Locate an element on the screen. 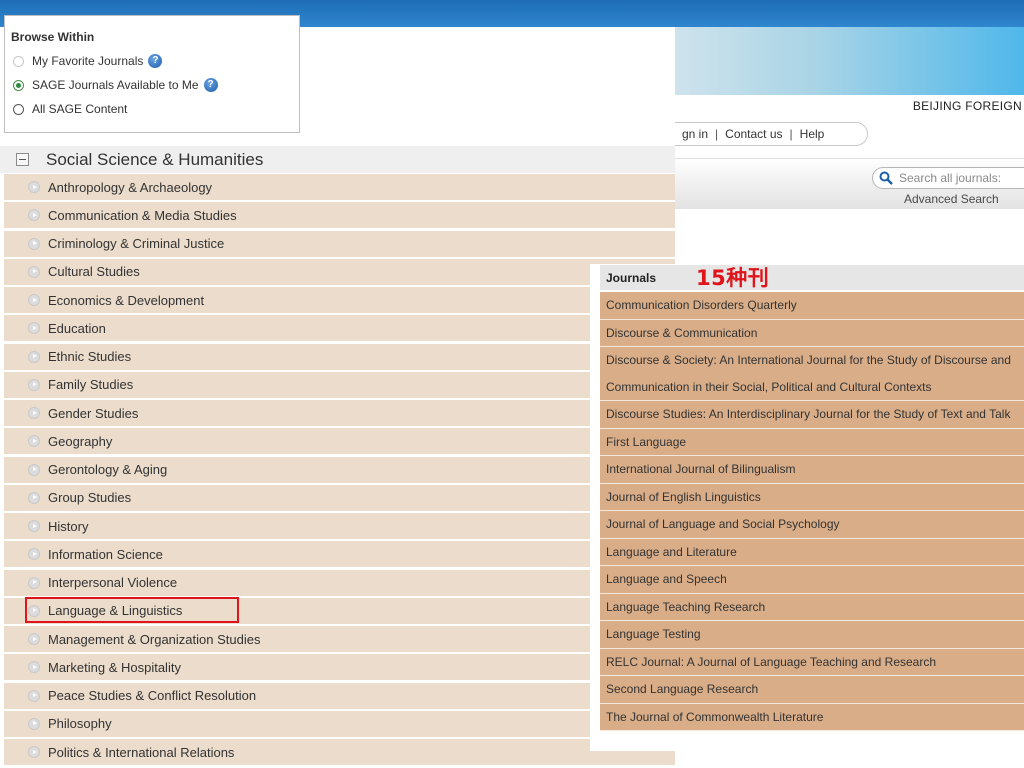 The width and height of the screenshot is (1024, 768). category-item: Politics & International Relations is located at coordinates (339, 752).